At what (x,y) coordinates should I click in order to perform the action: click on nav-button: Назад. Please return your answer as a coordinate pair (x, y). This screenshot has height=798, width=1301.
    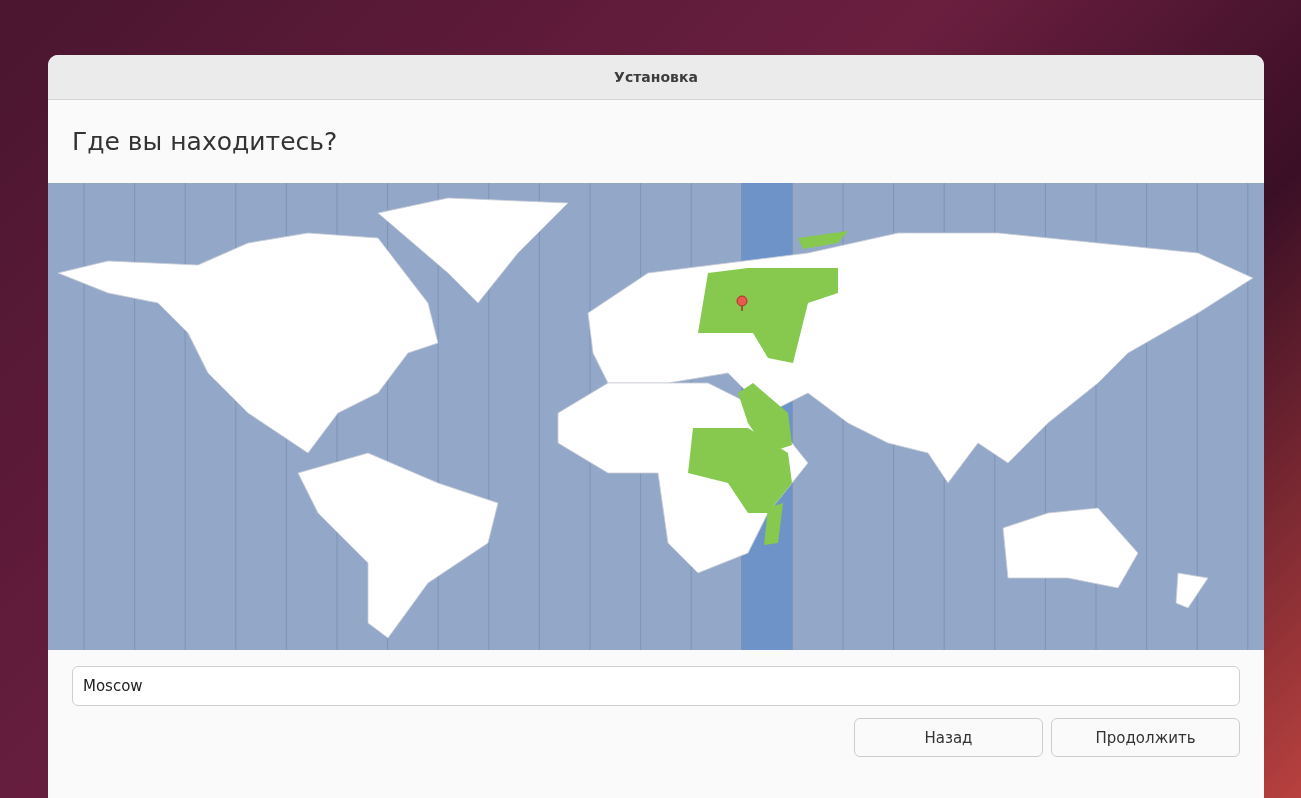
    Looking at the image, I should click on (948, 737).